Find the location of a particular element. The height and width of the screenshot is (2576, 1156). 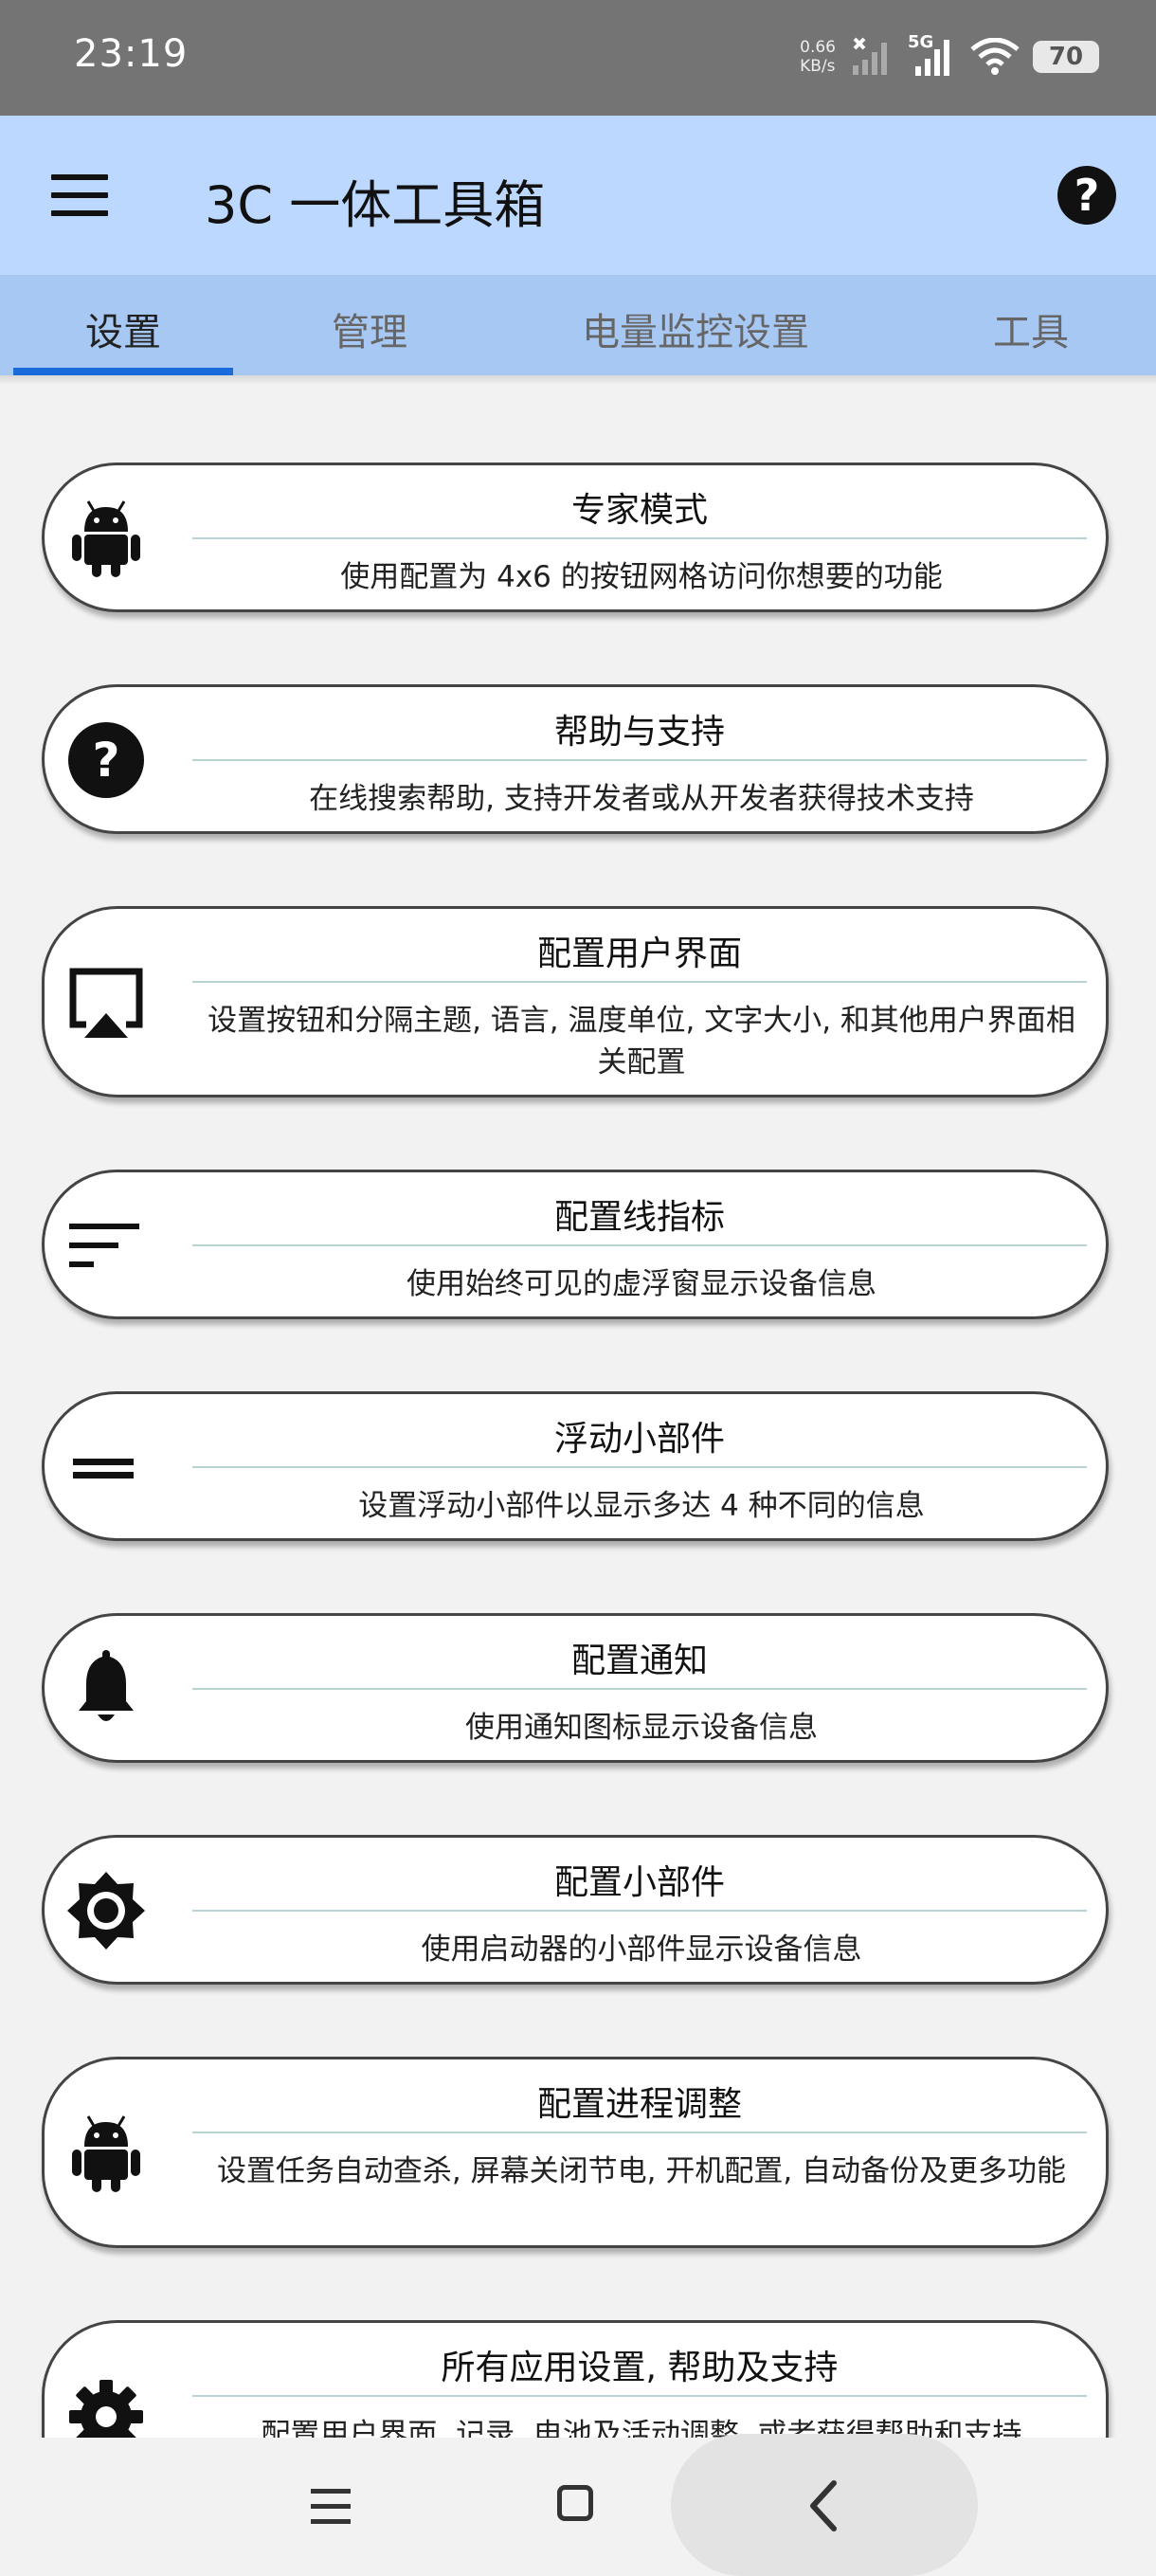

card-title: 配置用户界面 is located at coordinates (639, 953).